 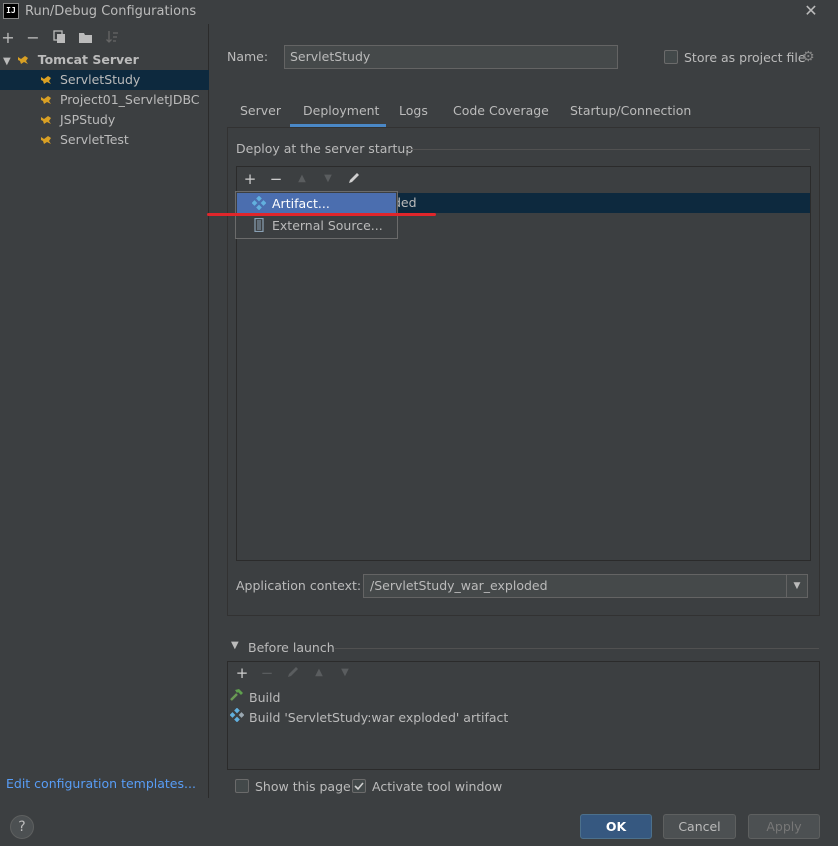 What do you see at coordinates (745, 57) in the screenshot?
I see `store-as-project-file-label: Store as project file` at bounding box center [745, 57].